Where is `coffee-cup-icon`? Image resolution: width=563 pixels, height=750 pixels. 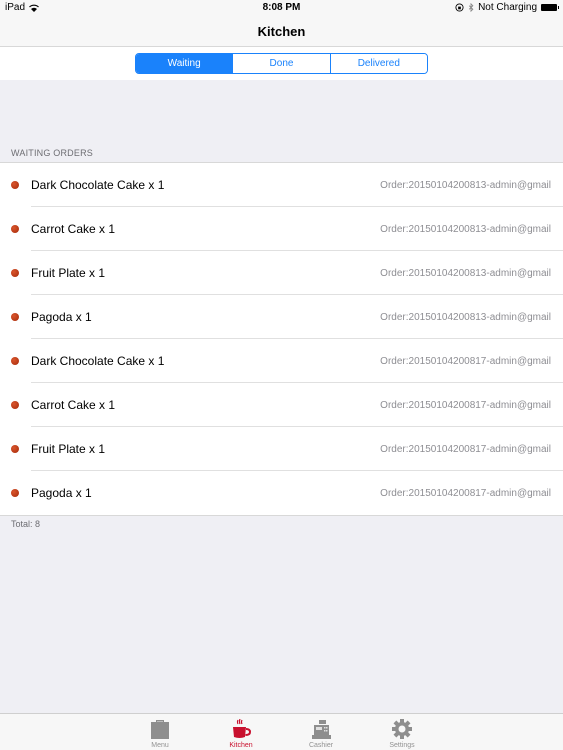 coffee-cup-icon is located at coordinates (242, 728).